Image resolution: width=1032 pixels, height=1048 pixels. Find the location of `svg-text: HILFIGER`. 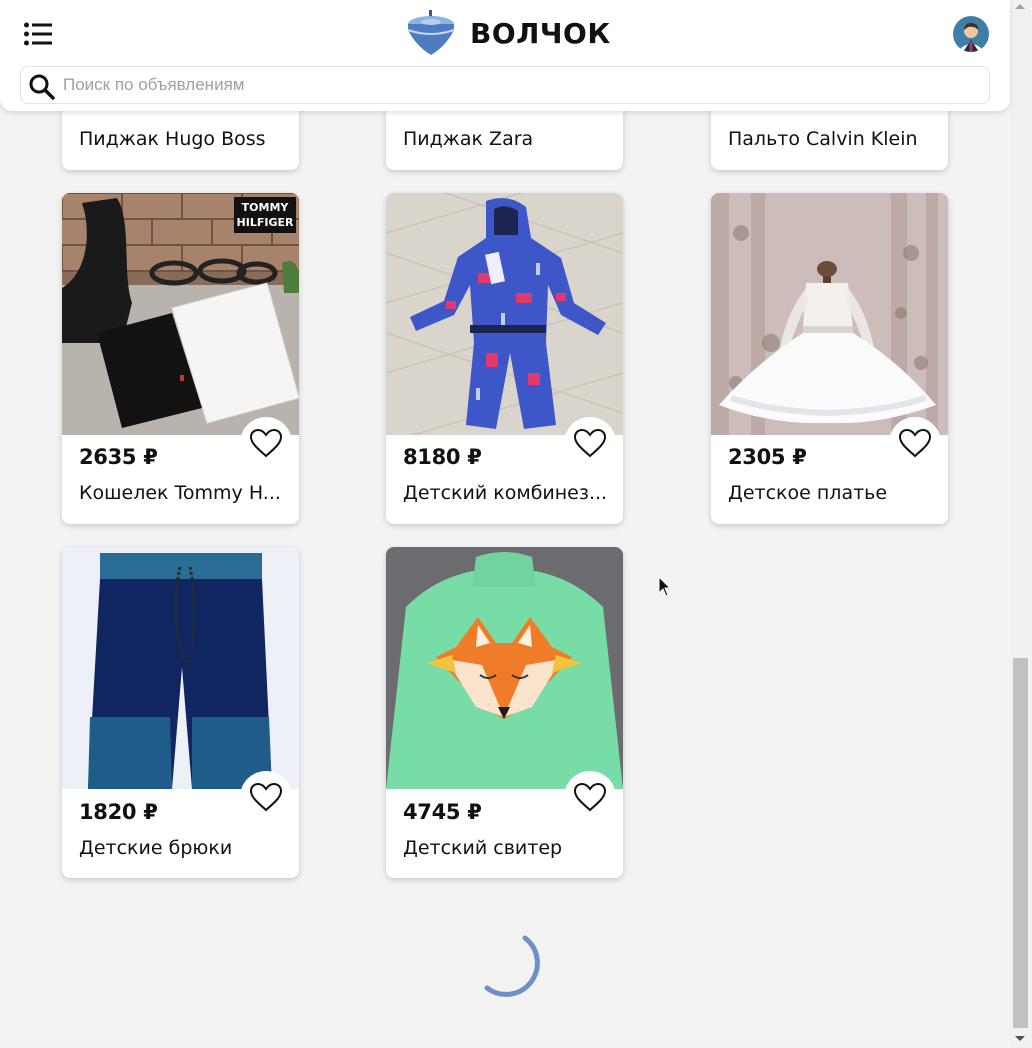

svg-text: HILFIGER is located at coordinates (265, 222).